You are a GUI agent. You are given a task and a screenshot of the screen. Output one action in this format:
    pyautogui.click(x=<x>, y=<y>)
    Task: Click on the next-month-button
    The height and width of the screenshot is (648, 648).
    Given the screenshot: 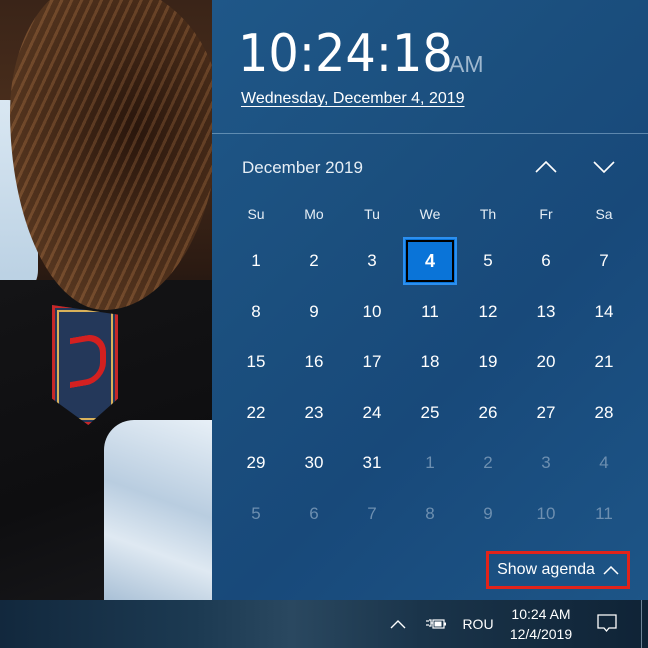 What is the action you would take?
    pyautogui.click(x=604, y=167)
    